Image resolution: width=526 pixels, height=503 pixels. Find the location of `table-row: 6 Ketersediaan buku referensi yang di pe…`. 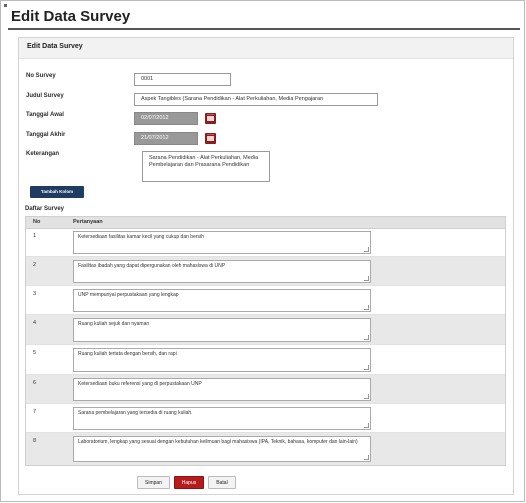

table-row: 6 Ketersediaan buku referensi yang di pe… is located at coordinates (265, 389).